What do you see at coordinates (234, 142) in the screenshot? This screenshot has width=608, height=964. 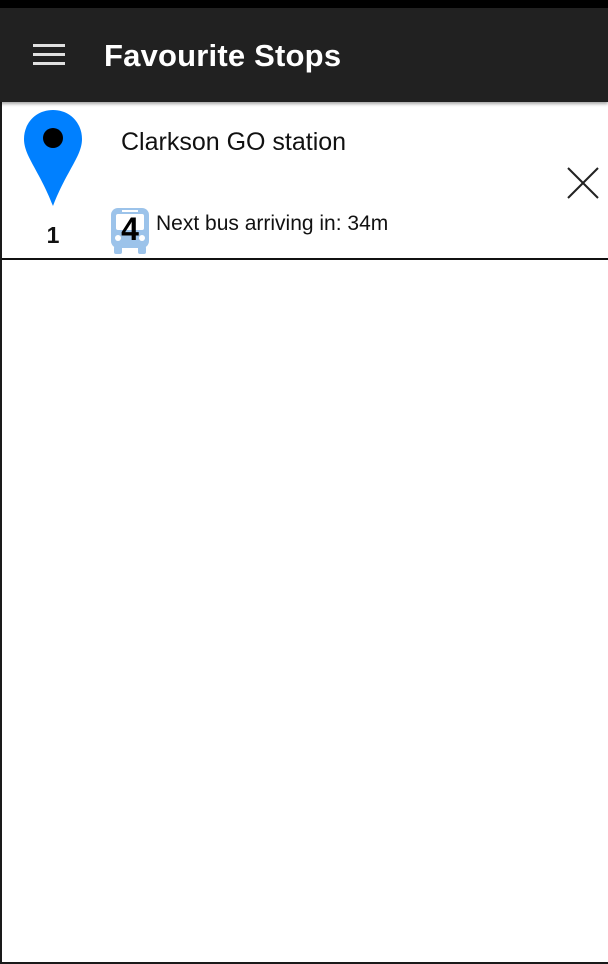 I see `stop-name: Clarkson GO station` at bounding box center [234, 142].